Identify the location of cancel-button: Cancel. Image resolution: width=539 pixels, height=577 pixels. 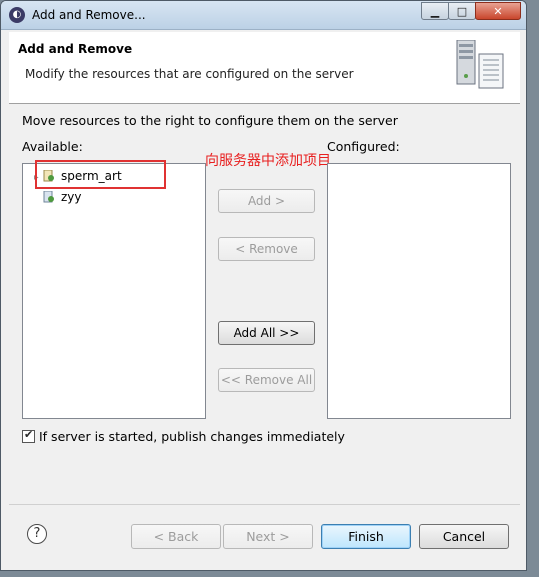
(464, 536).